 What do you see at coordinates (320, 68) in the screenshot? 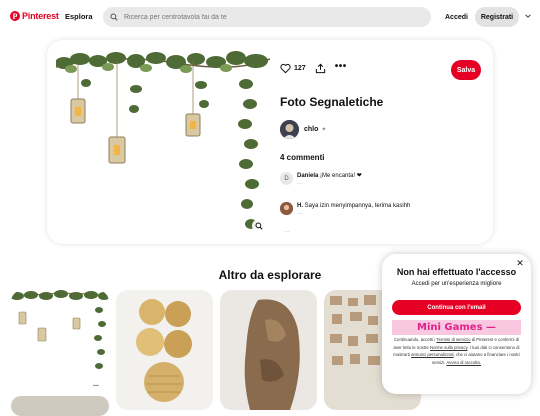
I see `share-icon` at bounding box center [320, 68].